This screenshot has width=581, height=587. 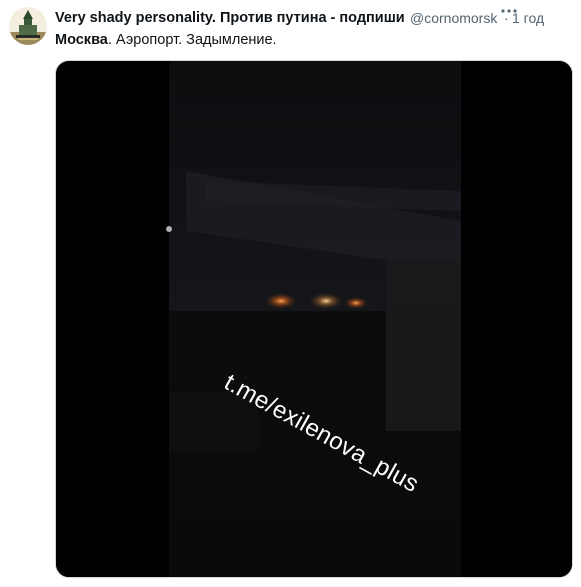 I want to click on author-avatar, so click(x=28, y=26).